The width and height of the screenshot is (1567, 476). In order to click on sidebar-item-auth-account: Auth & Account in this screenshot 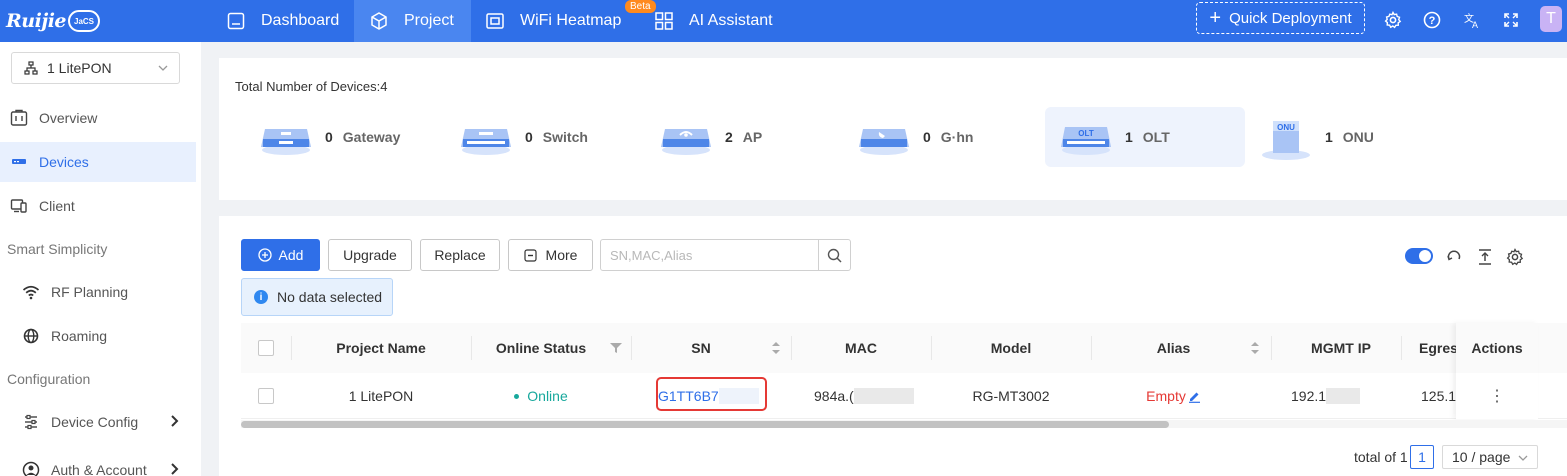, I will do `click(98, 463)`.